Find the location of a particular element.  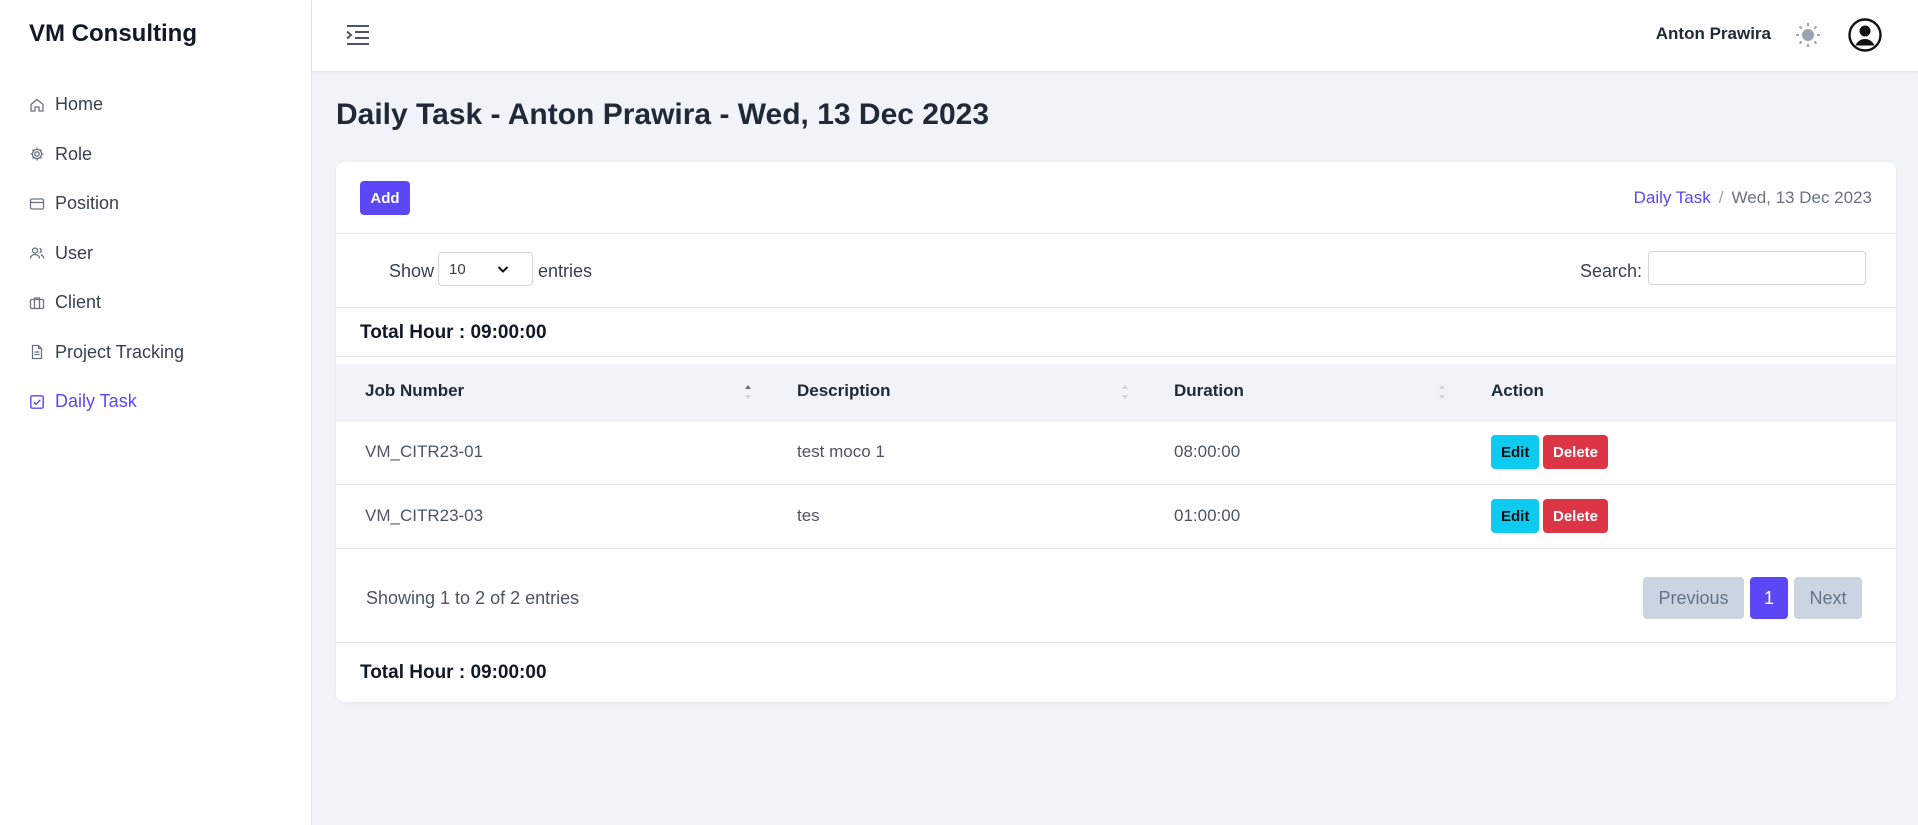

document-icon is located at coordinates (37, 352).